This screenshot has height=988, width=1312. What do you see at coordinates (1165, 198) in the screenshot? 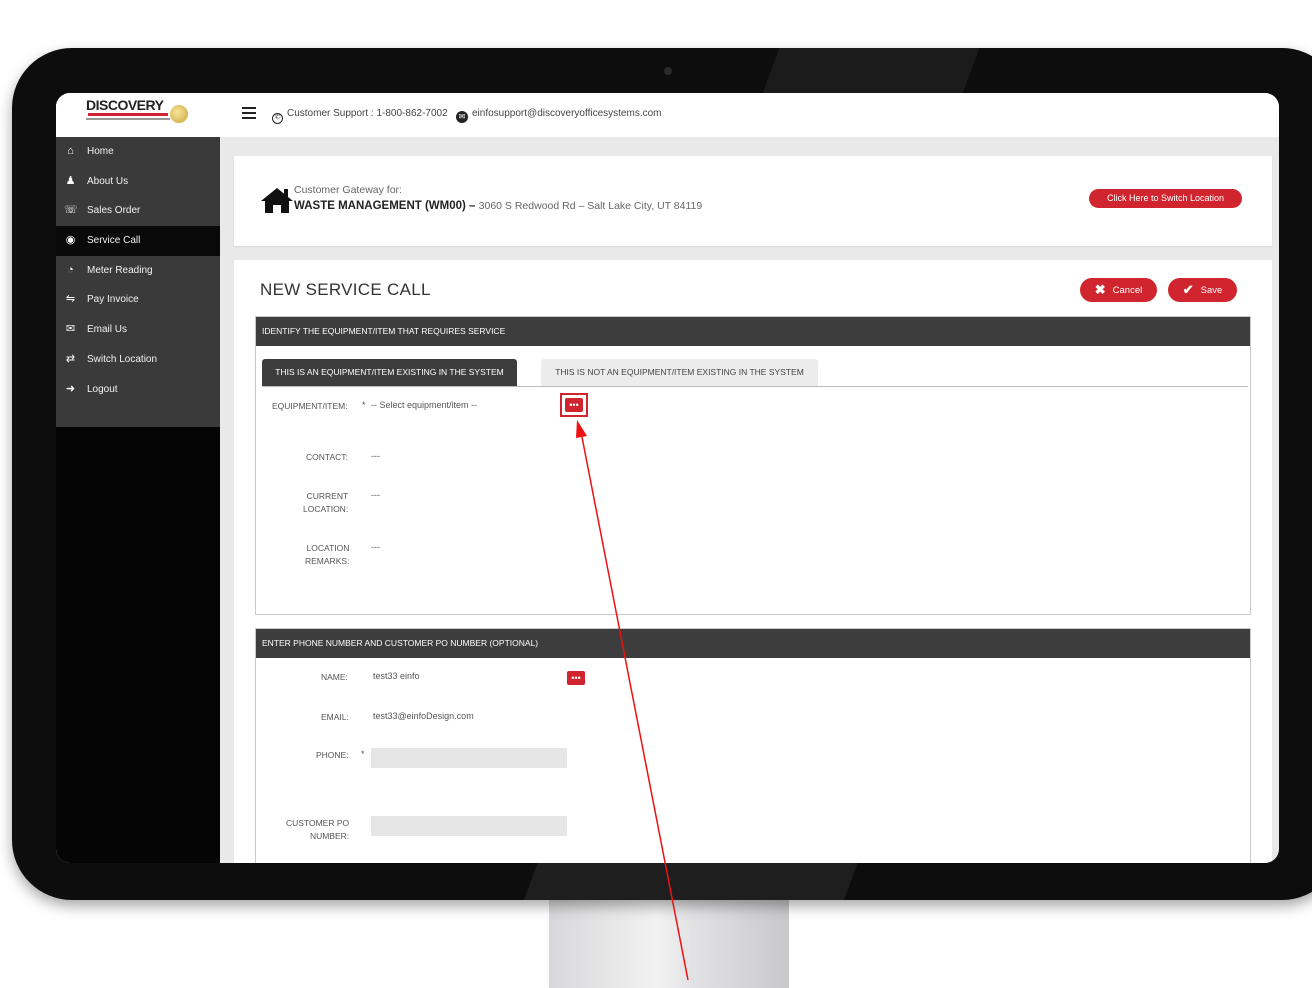
I see `switch-location-button: Click Here to Switch Location` at bounding box center [1165, 198].